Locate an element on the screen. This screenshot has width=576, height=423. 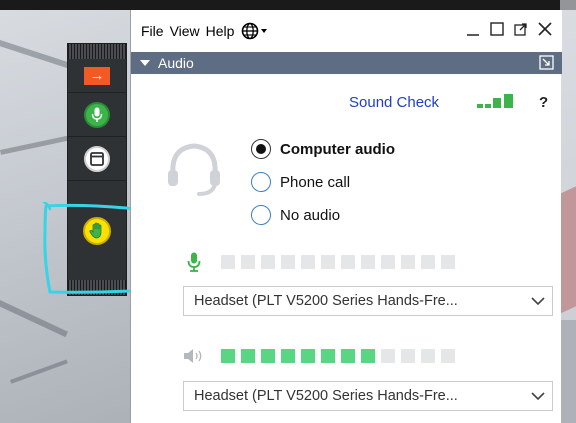
language-globe-icon is located at coordinates (255, 31).